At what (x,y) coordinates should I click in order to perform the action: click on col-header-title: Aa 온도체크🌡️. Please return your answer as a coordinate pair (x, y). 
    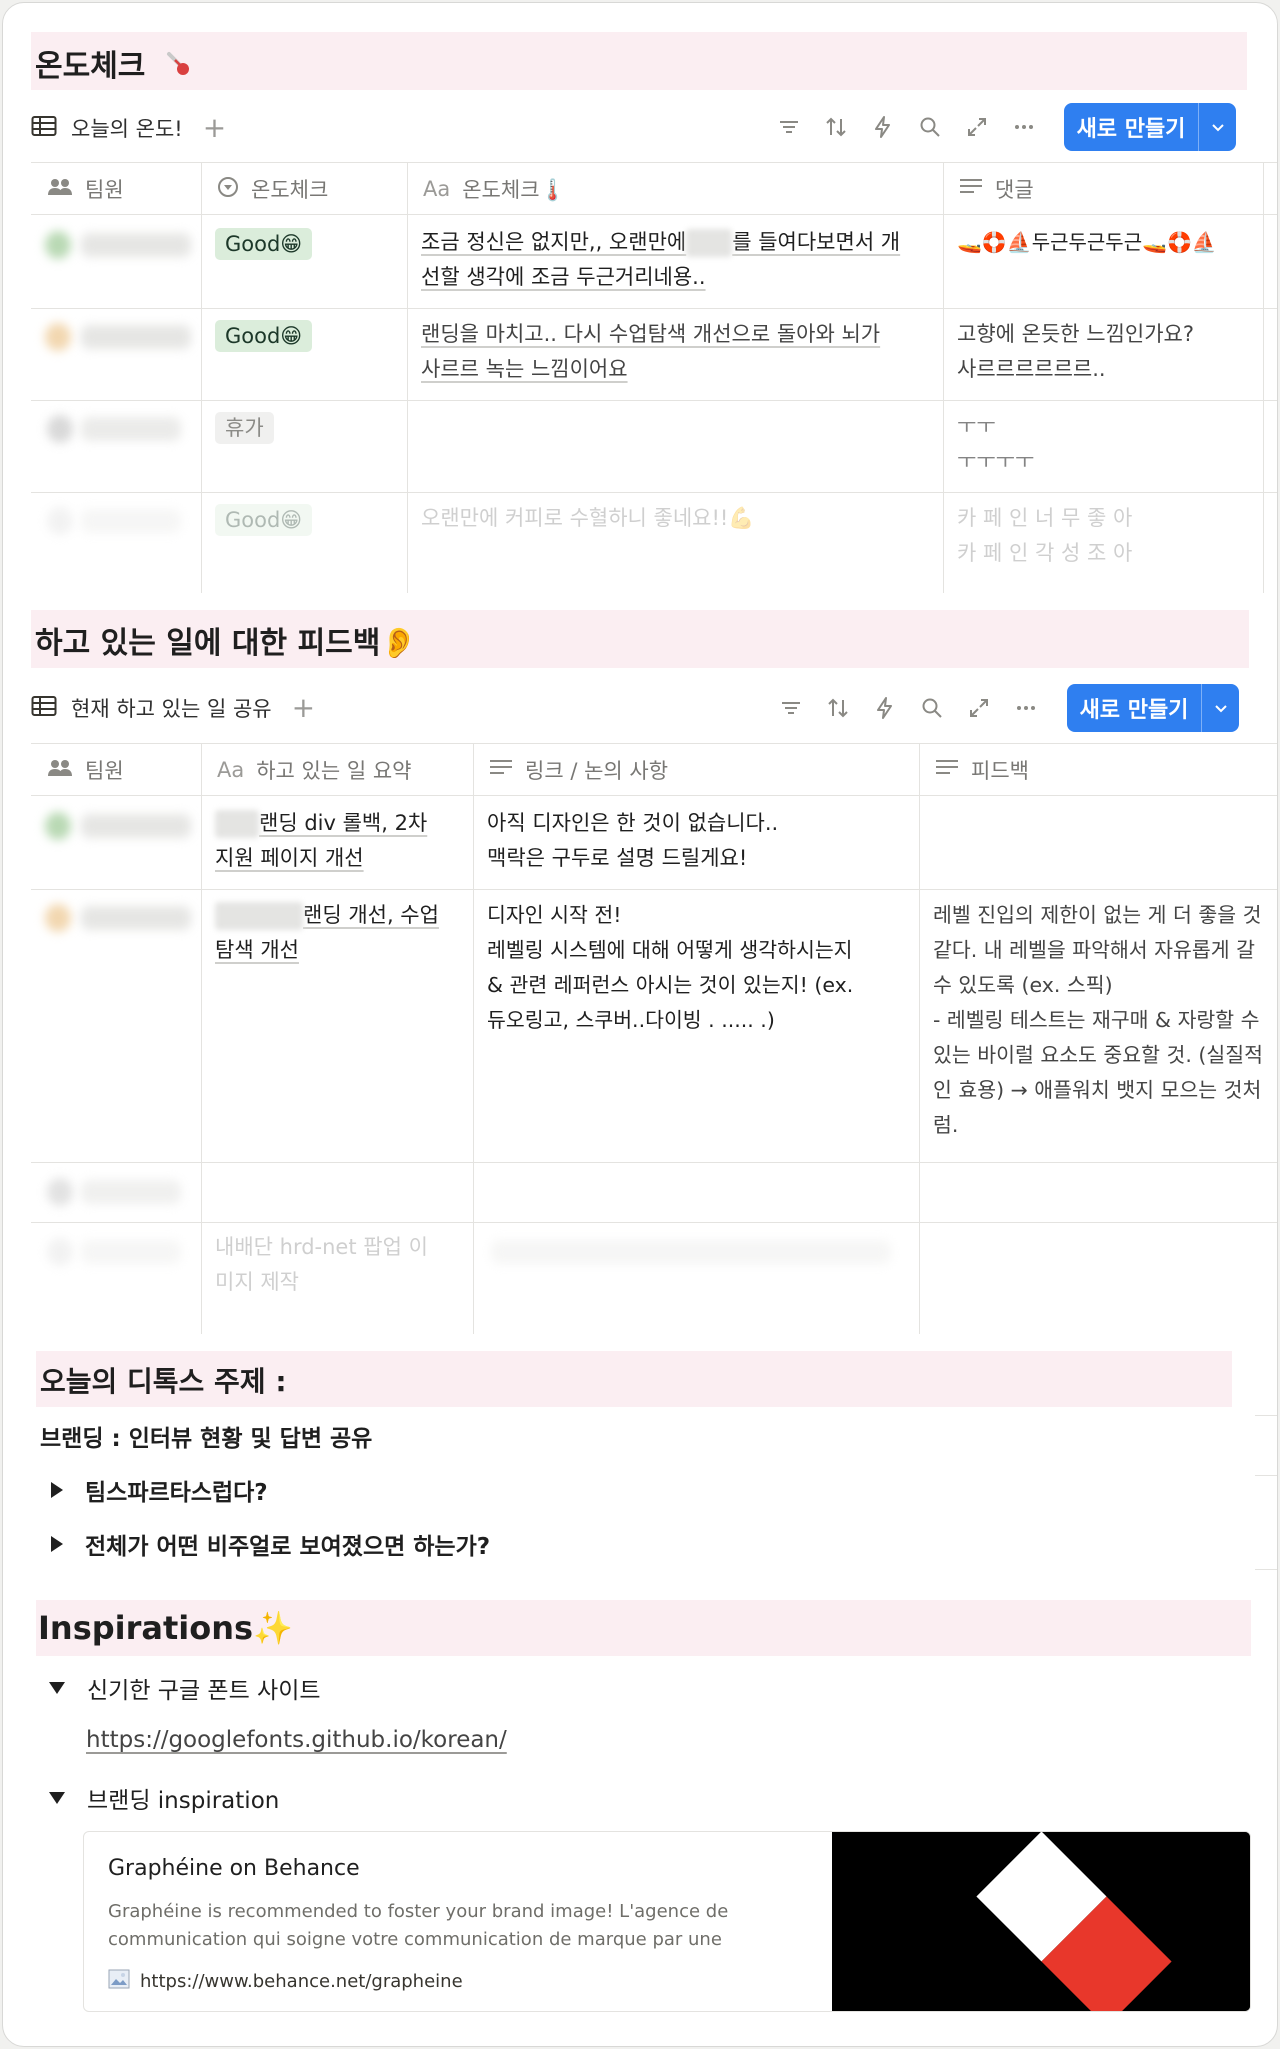
    Looking at the image, I should click on (675, 189).